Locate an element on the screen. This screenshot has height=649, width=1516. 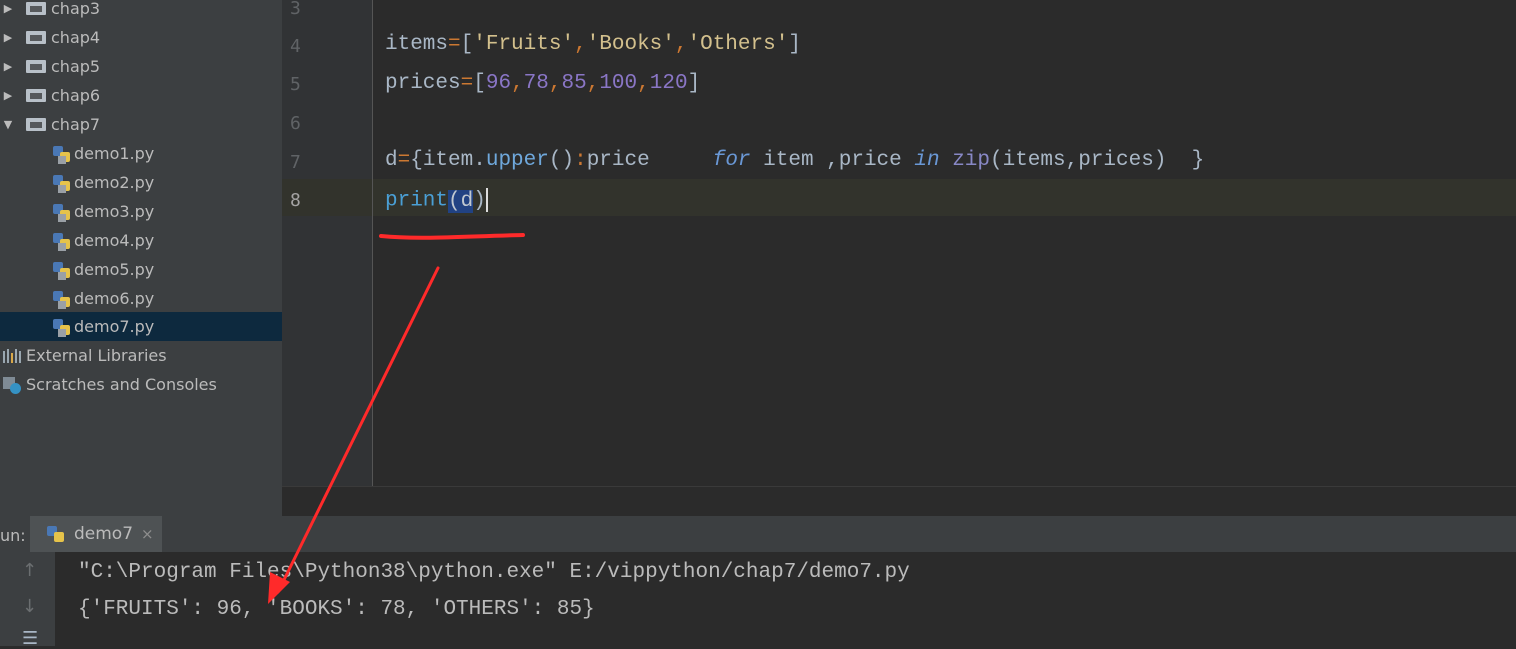
code-token: : is located at coordinates (580, 160).